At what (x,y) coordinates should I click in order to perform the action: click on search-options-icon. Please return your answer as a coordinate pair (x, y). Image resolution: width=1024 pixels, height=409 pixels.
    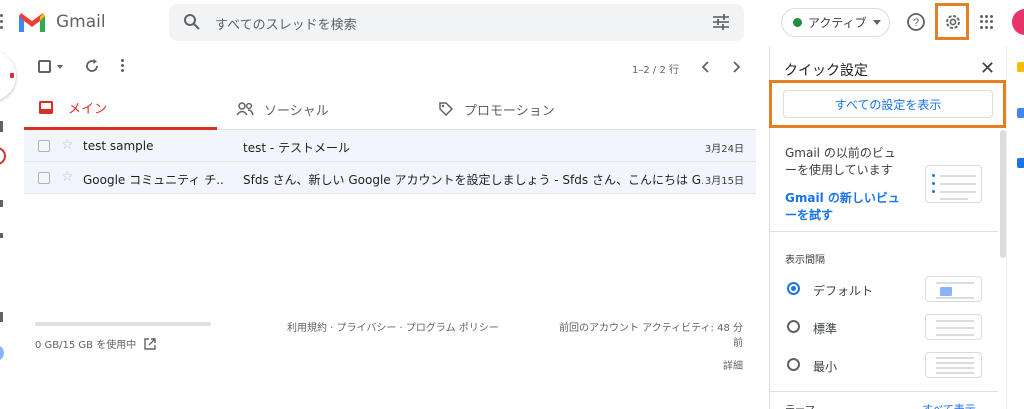
    Looking at the image, I should click on (721, 22).